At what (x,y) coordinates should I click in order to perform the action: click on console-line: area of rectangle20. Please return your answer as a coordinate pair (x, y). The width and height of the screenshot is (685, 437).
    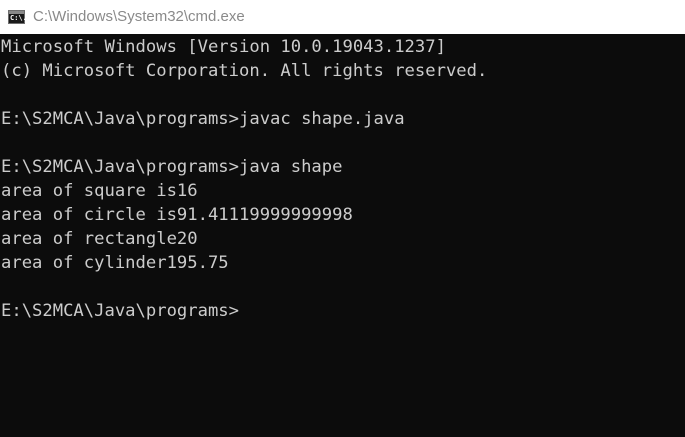
    Looking at the image, I should click on (99, 239).